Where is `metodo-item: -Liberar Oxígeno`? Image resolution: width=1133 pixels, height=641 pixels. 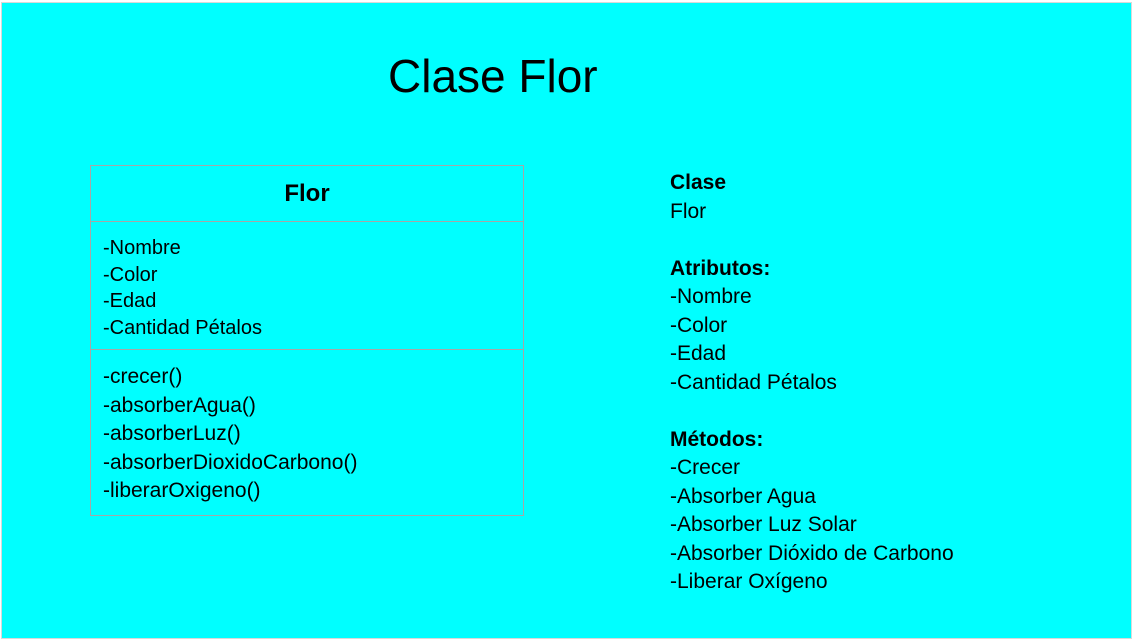
metodo-item: -Liberar Oxígeno is located at coordinates (749, 581).